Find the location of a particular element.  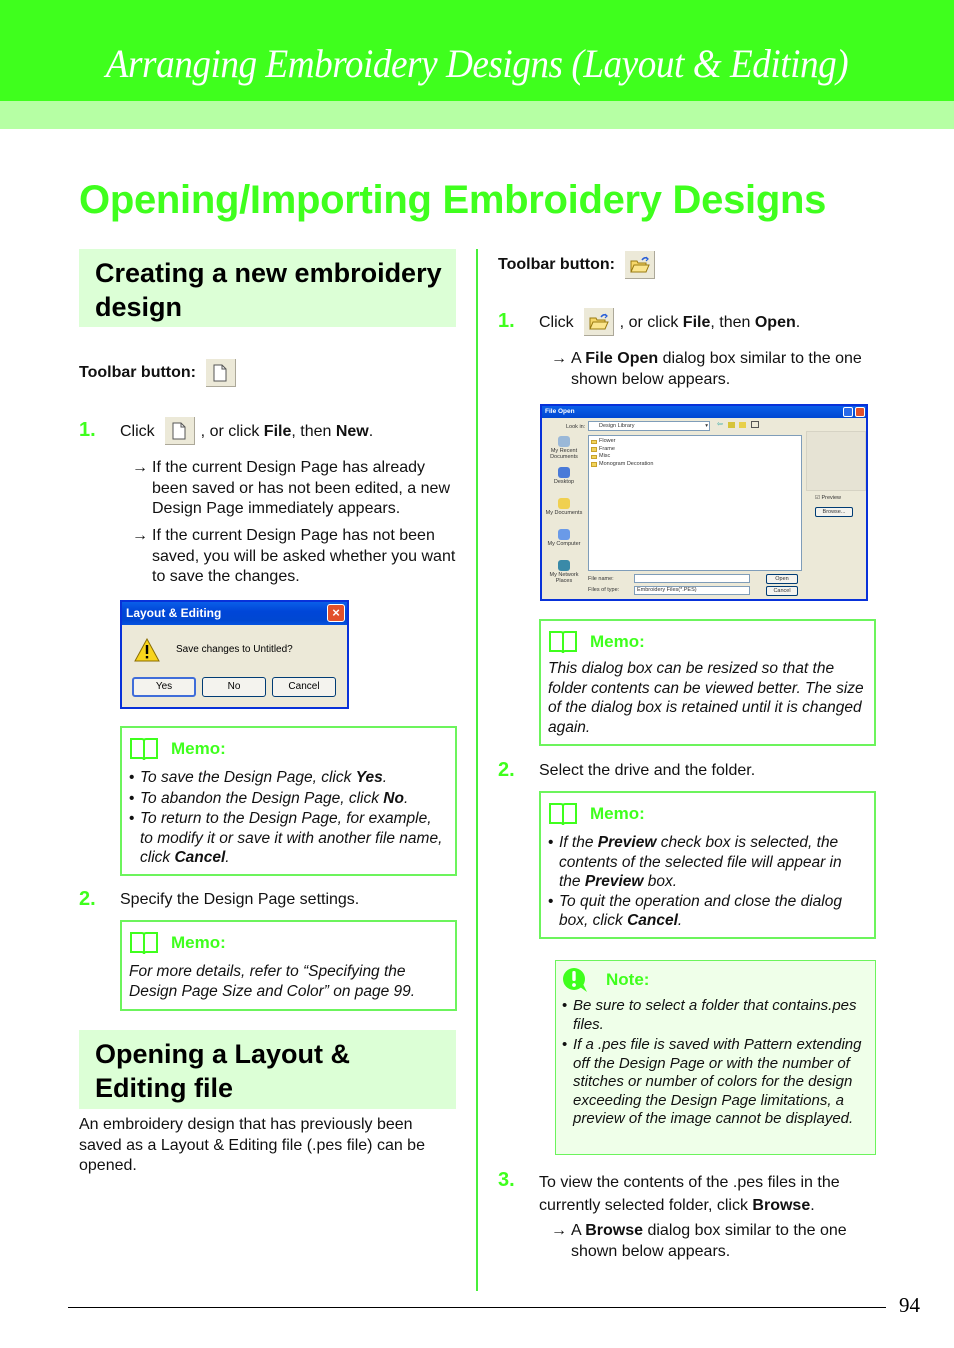

section-heading-new-design: Creating a new embroidery design is located at coordinates (267, 288).